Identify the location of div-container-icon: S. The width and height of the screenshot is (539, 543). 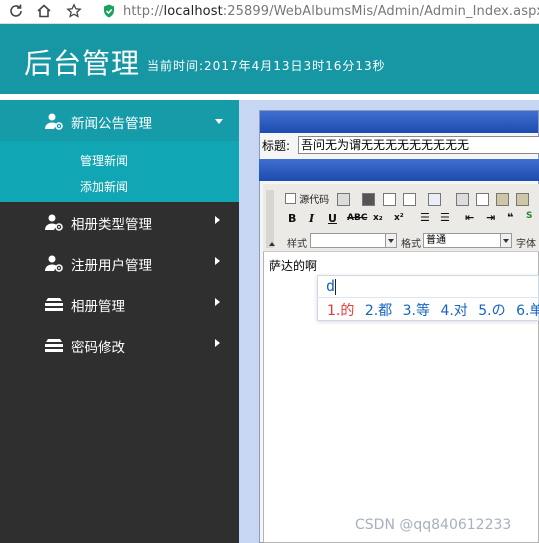
(529, 216).